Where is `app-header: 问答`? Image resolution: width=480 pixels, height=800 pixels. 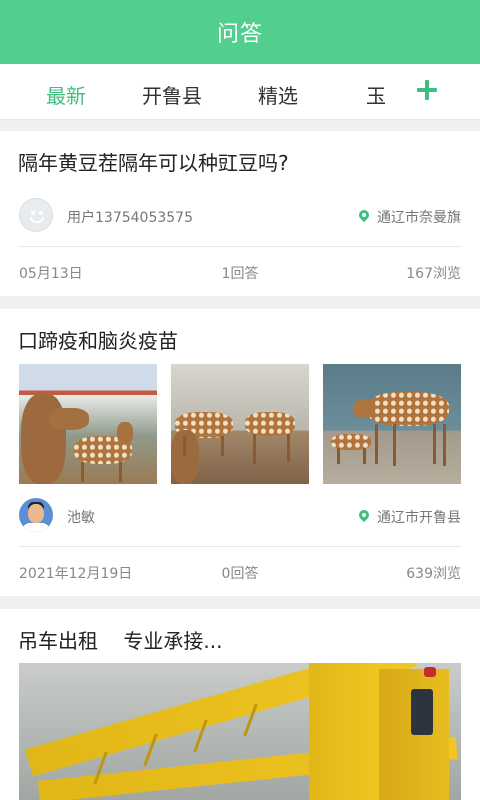 app-header: 问答 is located at coordinates (240, 32).